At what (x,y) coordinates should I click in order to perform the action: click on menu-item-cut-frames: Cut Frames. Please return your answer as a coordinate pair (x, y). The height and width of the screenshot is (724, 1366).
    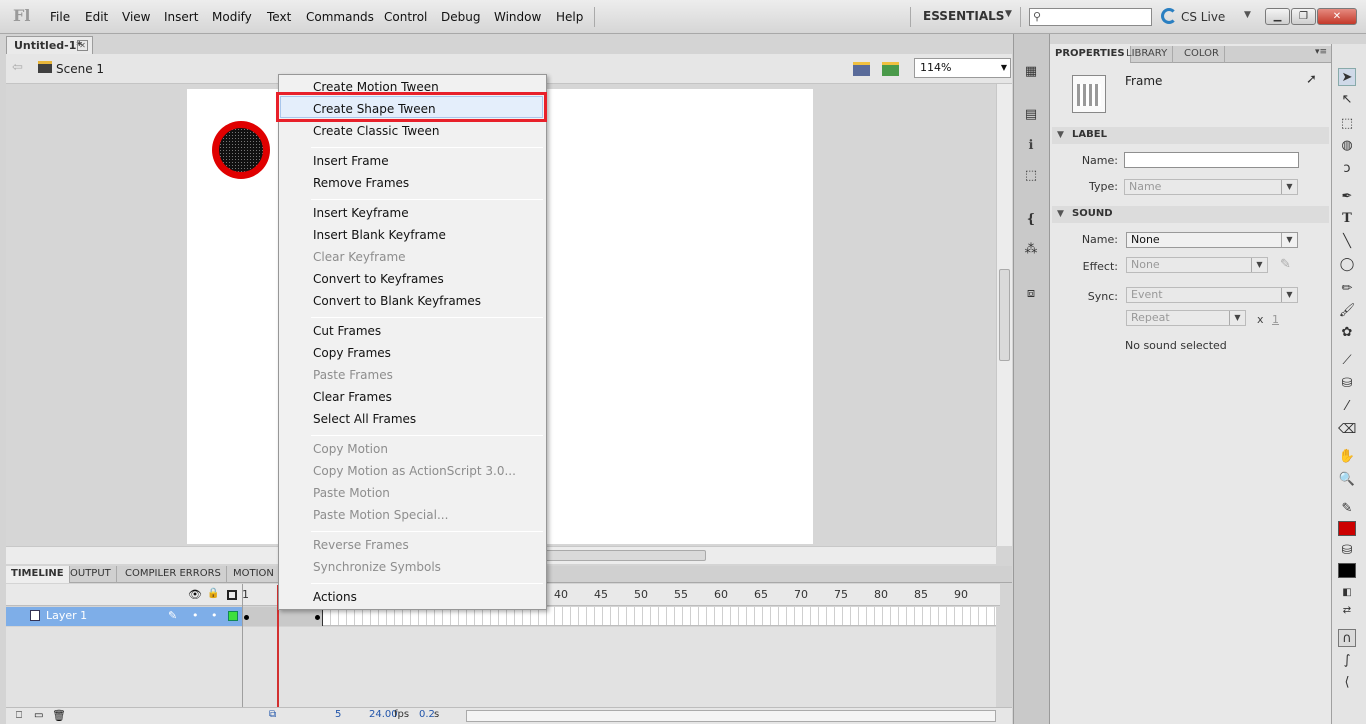
    Looking at the image, I should click on (347, 331).